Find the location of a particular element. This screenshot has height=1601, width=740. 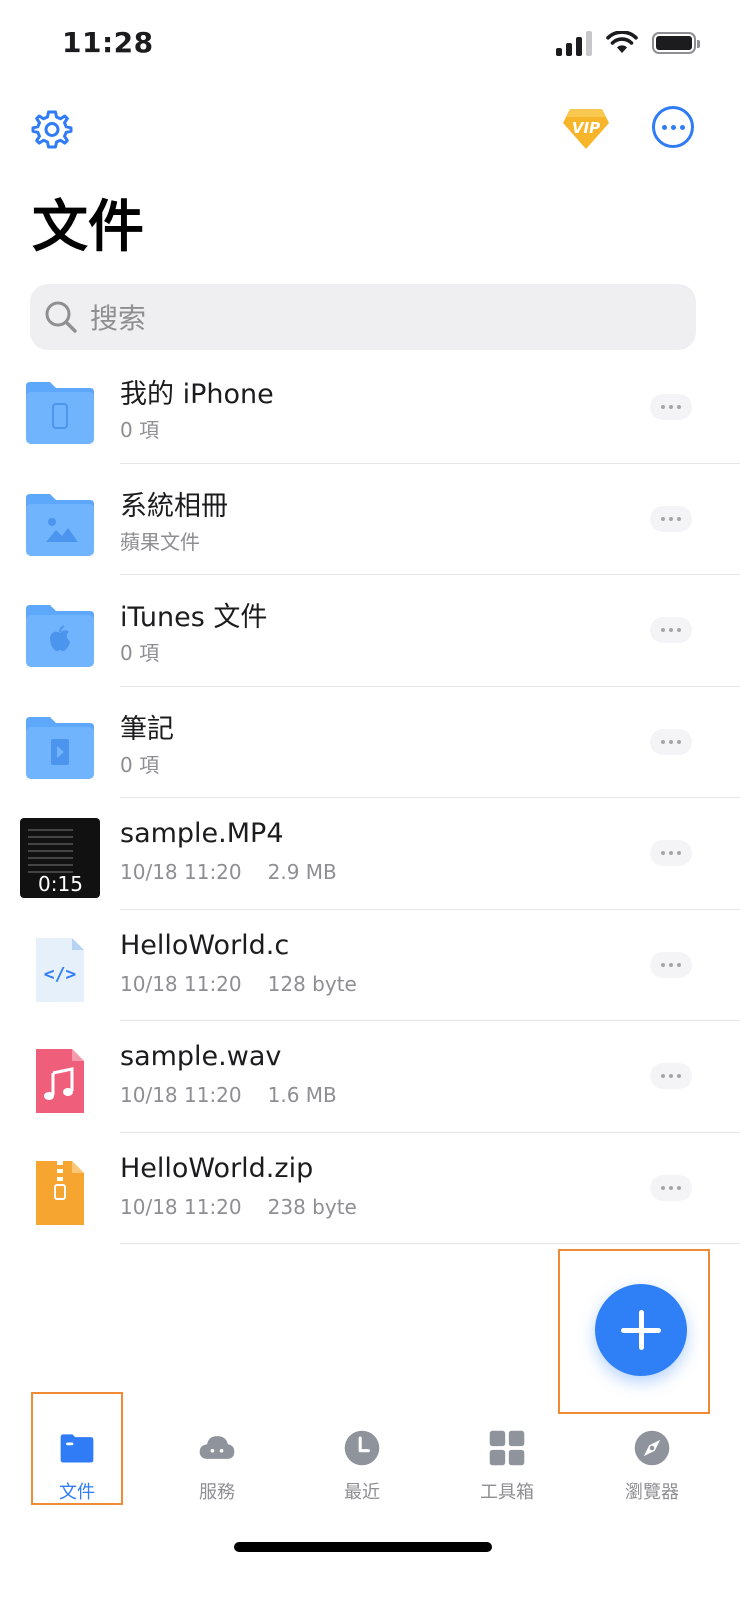

compass-icon is located at coordinates (652, 1448).